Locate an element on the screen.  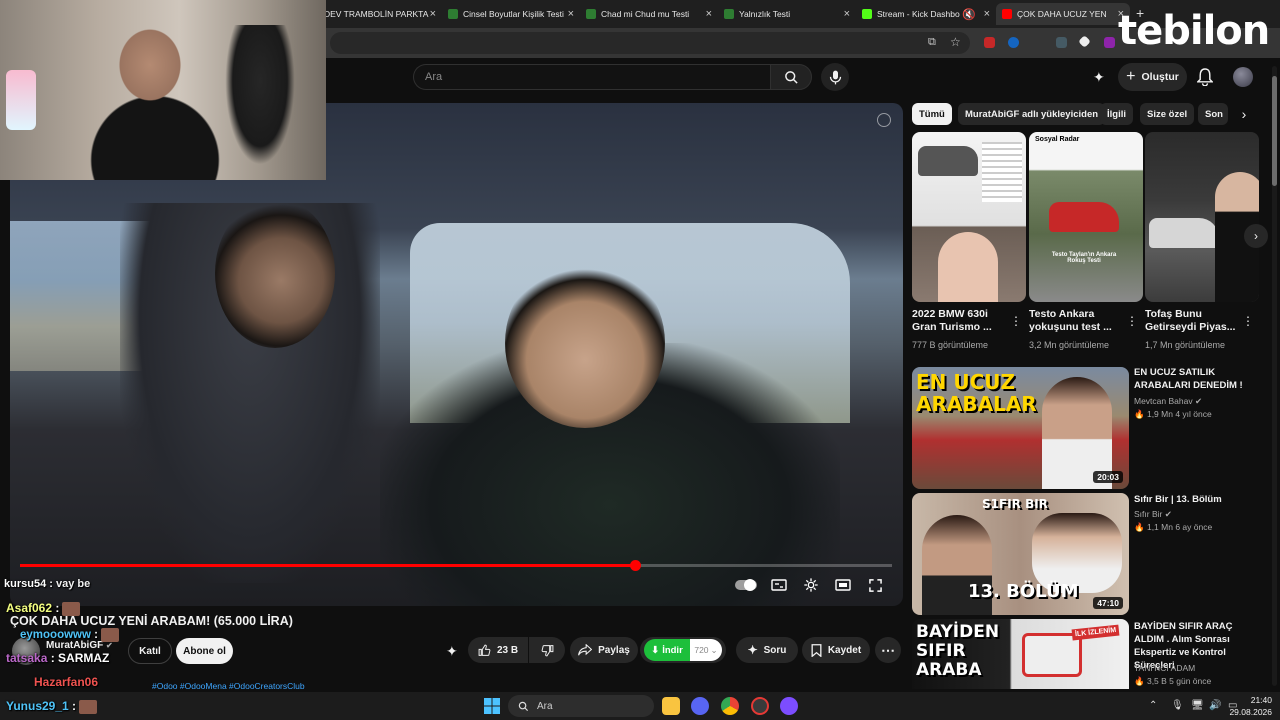
browser-tab: Cinsel Boyutlar Kişilik Testi × is located at coordinates (511, 14).